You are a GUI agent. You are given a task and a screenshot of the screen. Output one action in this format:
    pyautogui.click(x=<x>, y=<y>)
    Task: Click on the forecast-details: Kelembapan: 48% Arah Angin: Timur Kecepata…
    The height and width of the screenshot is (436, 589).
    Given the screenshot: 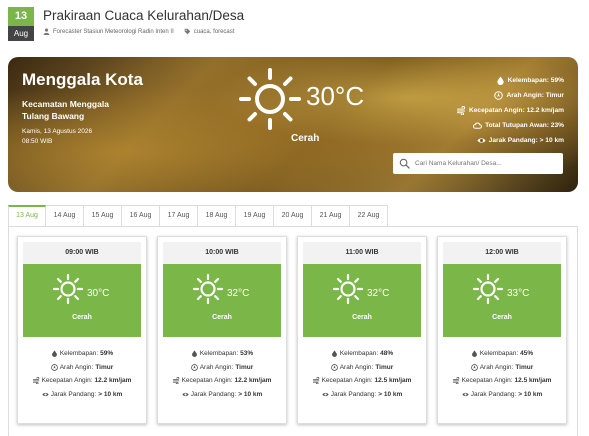 What is the action you would take?
    pyautogui.click(x=362, y=369)
    